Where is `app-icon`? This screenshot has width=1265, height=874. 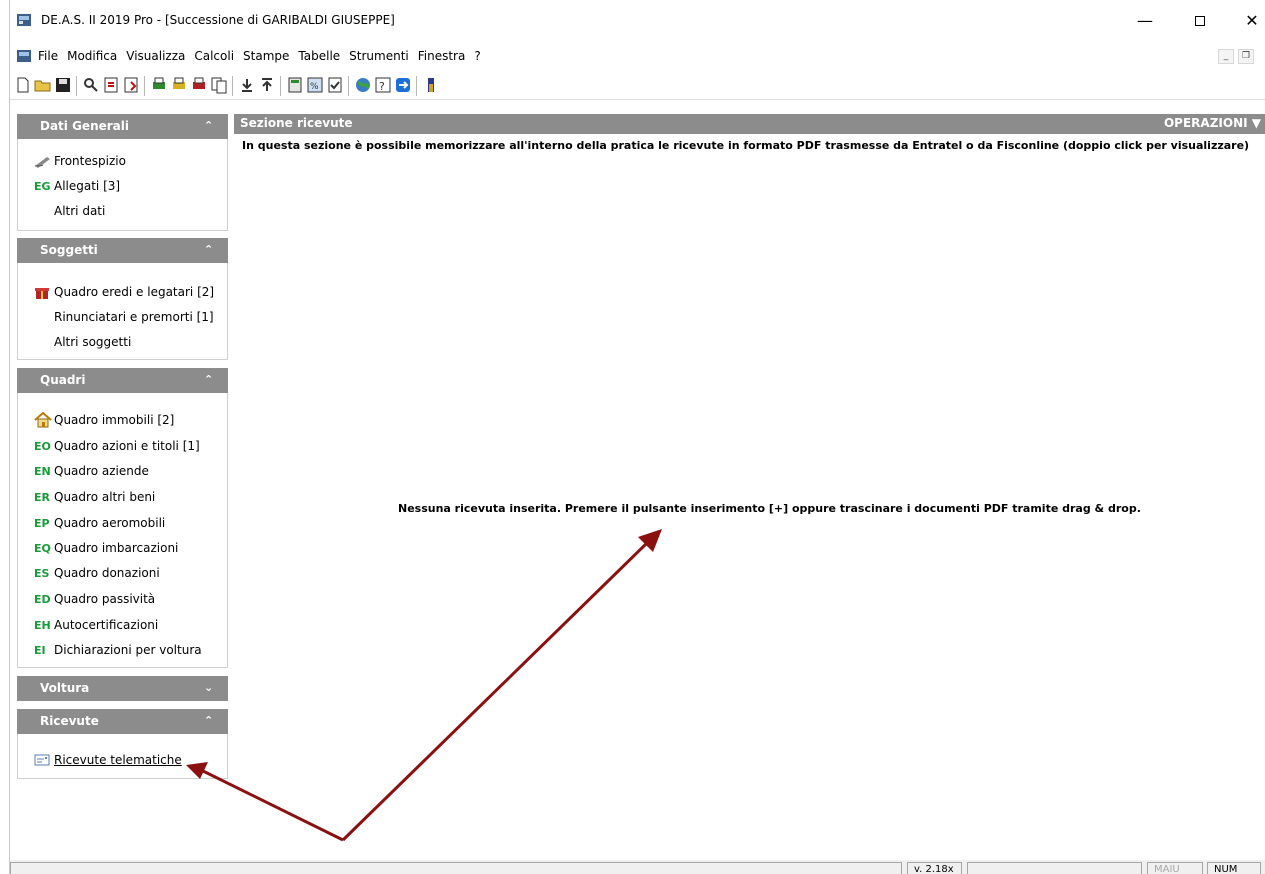
app-icon is located at coordinates (24, 20).